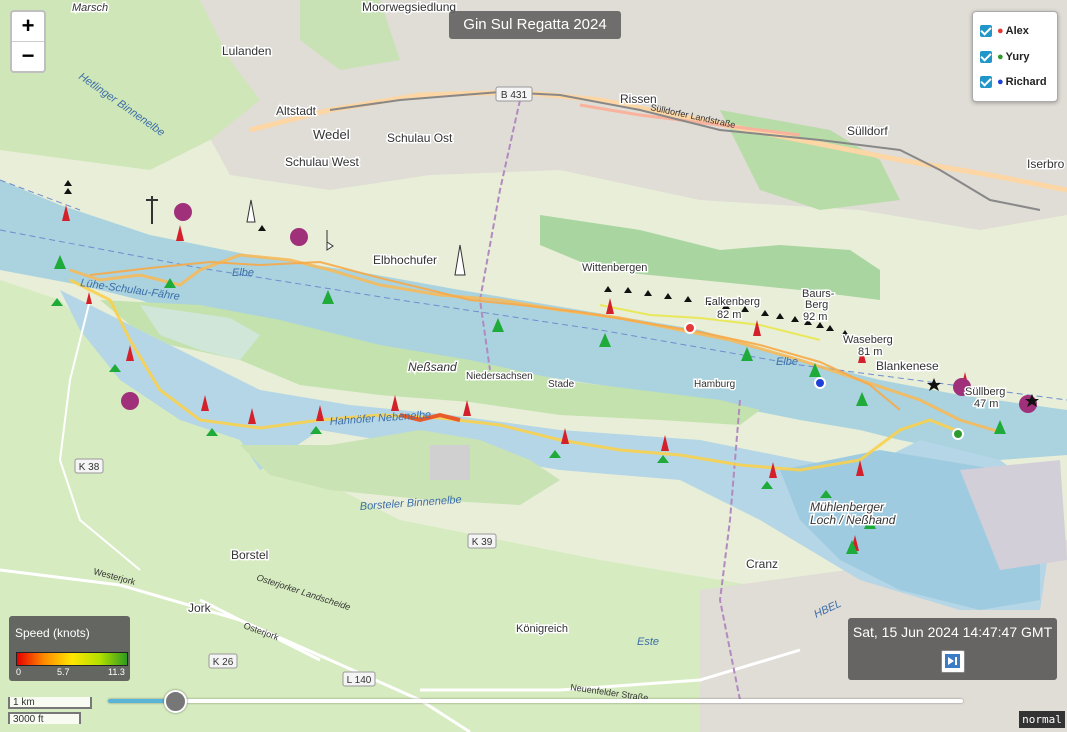 The width and height of the screenshot is (1067, 732). Describe the element at coordinates (223, 662) in the screenshot. I see `shield-k26: K 26` at that location.